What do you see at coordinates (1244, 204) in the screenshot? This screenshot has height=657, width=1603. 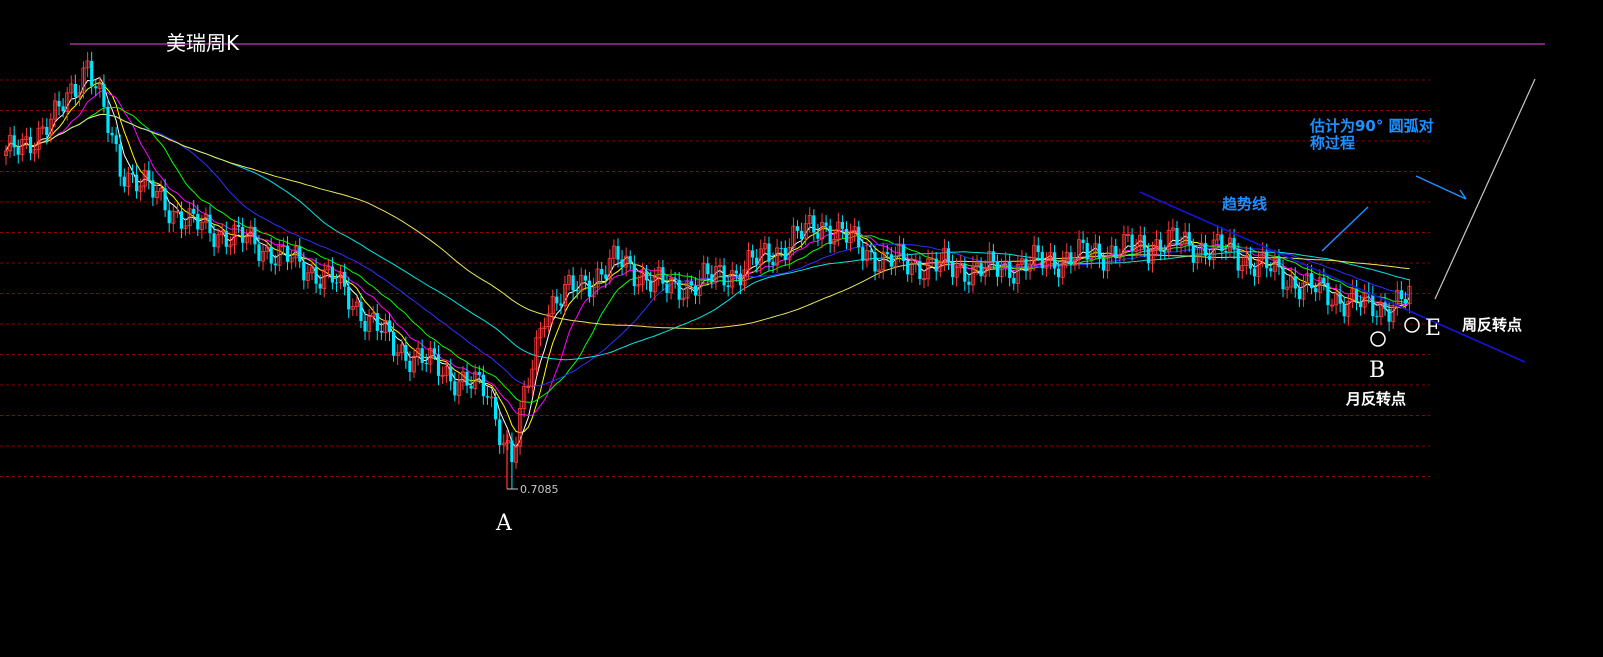 I see `trendline-label: 趋势线` at bounding box center [1244, 204].